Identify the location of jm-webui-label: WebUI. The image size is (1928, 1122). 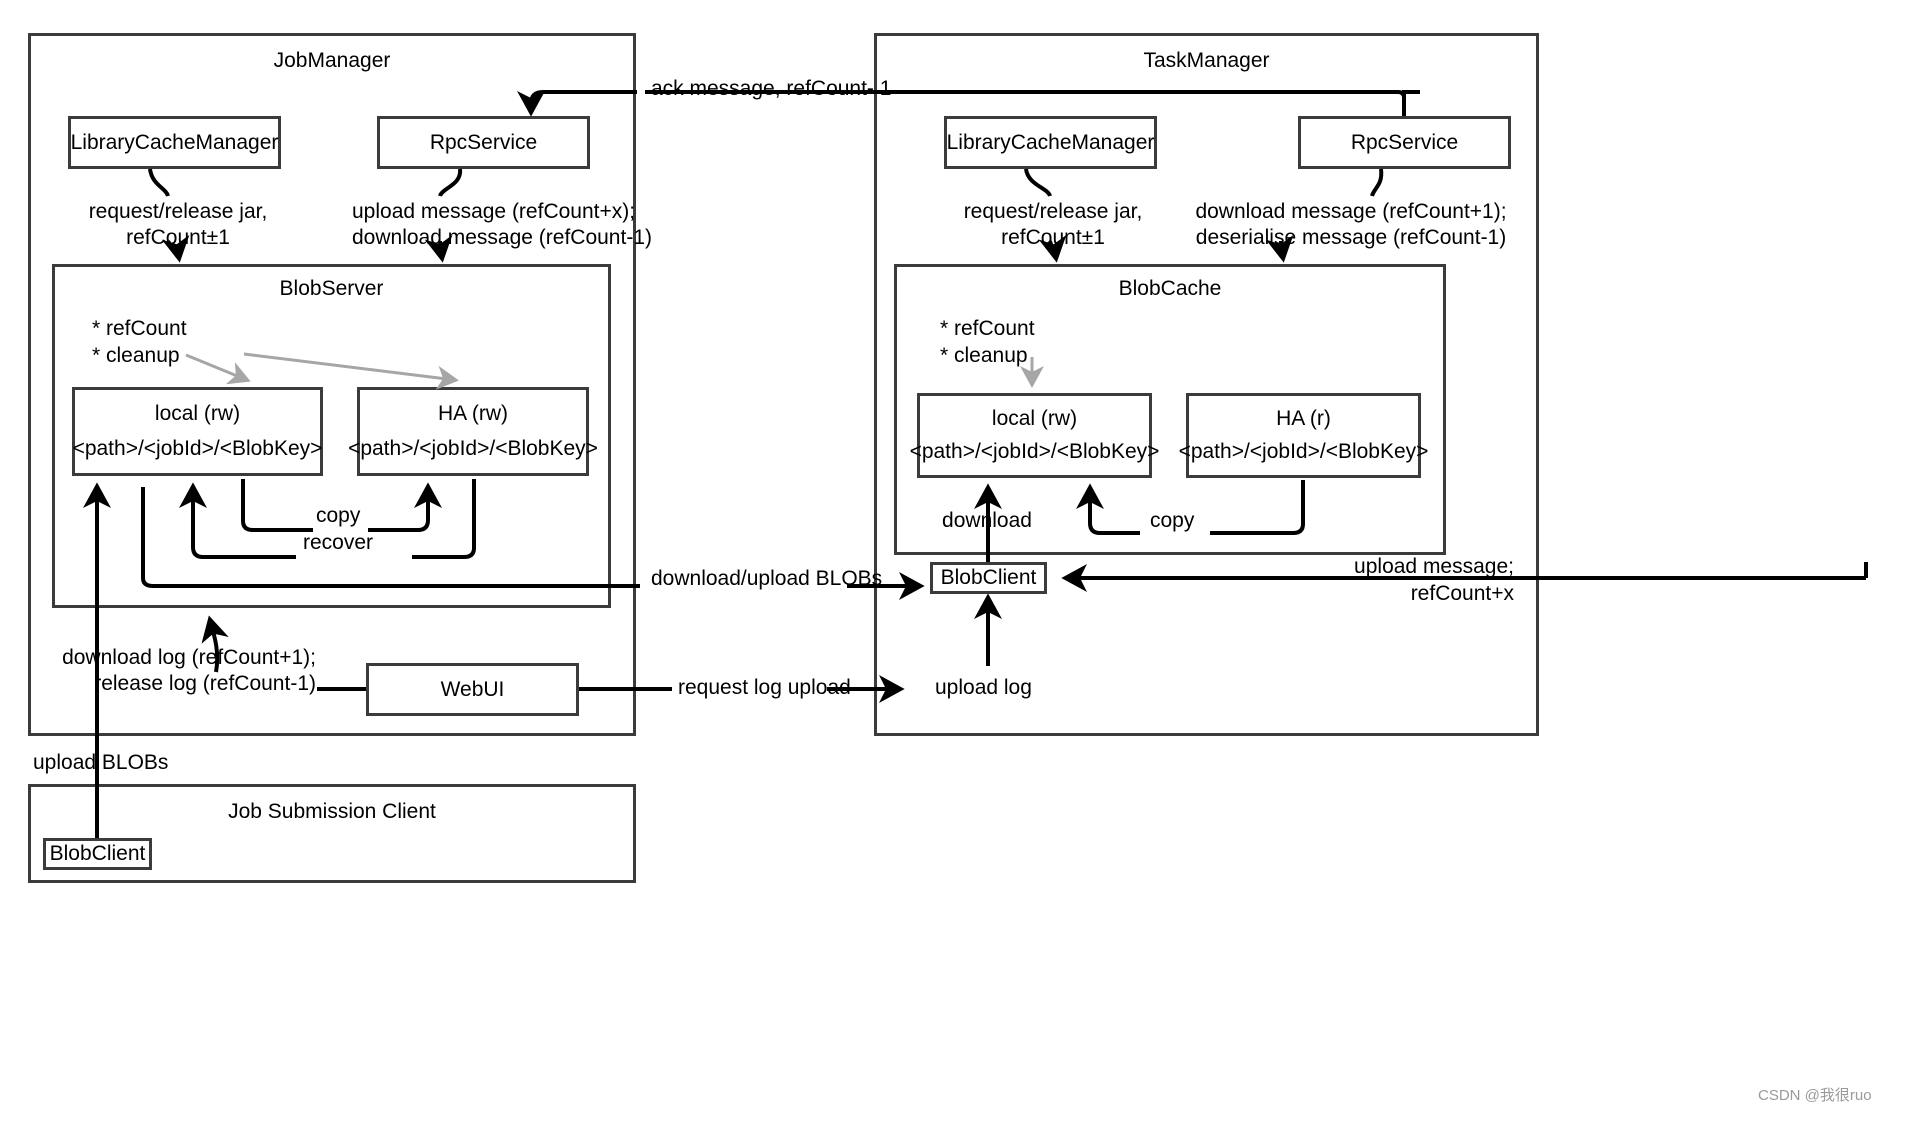
(472, 689).